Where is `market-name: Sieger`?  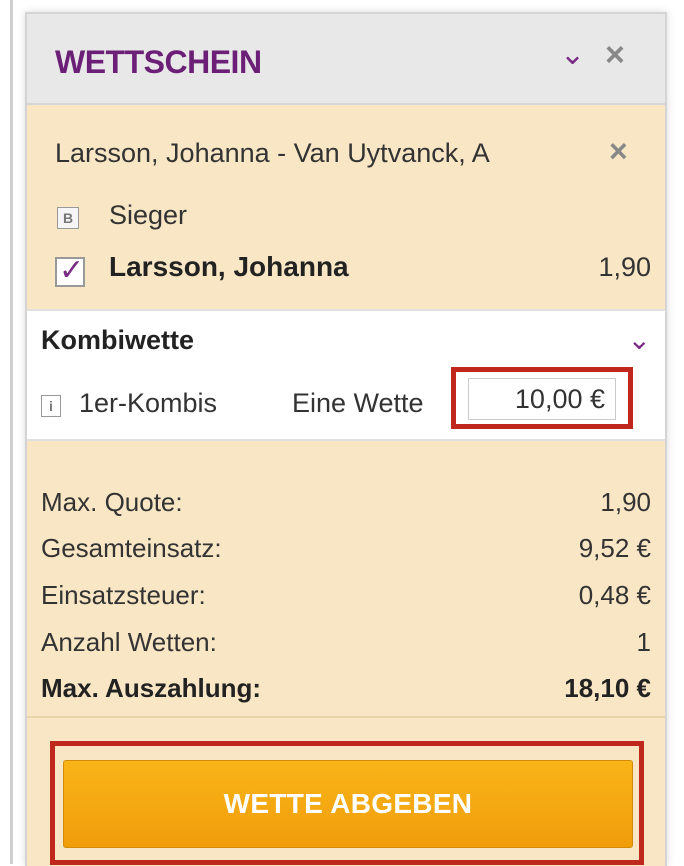
market-name: Sieger is located at coordinates (148, 215).